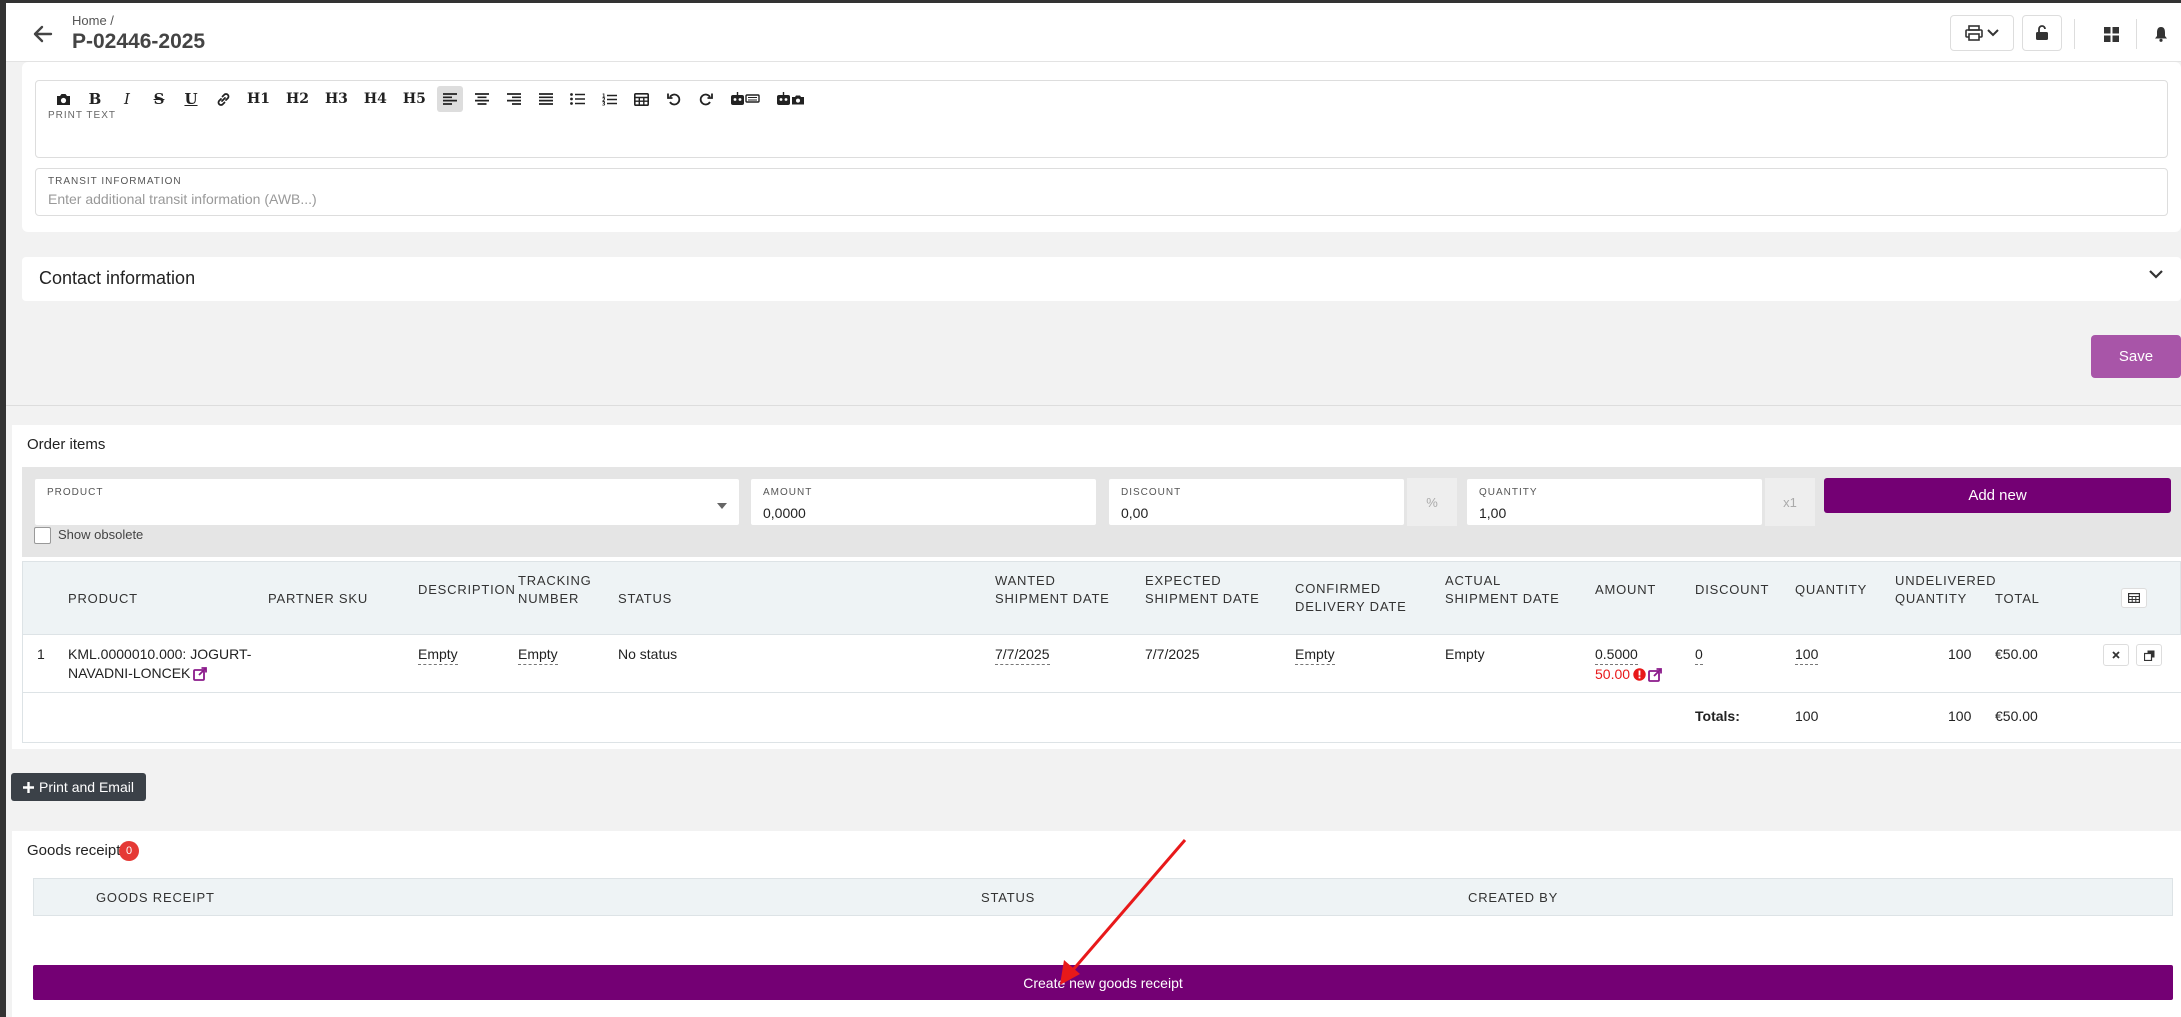 Image resolution: width=2181 pixels, height=1017 pixels. I want to click on totals-quantity: 100, so click(1807, 716).